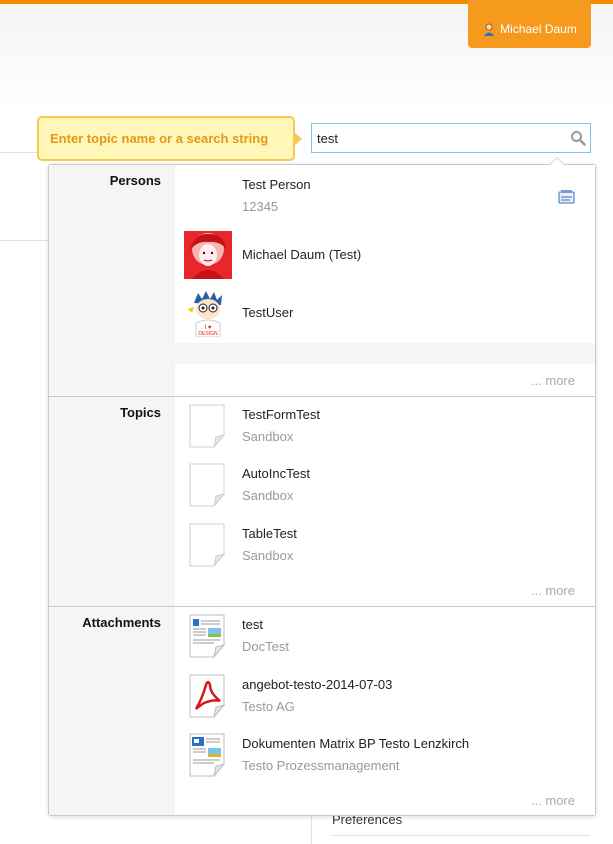 Image resolution: width=613 pixels, height=844 pixels. I want to click on result-title: TableTest, so click(269, 533).